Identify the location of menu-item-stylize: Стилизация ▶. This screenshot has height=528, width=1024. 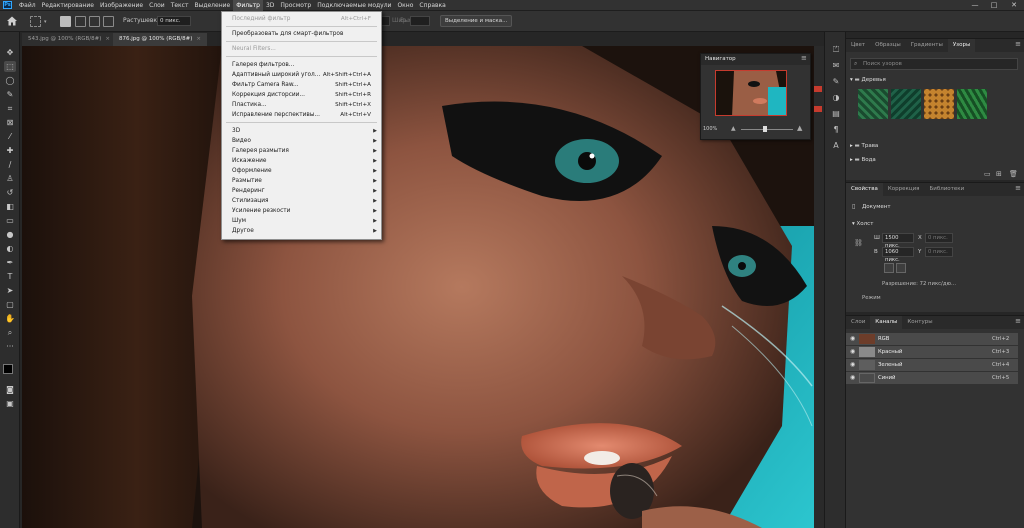
(301, 201).